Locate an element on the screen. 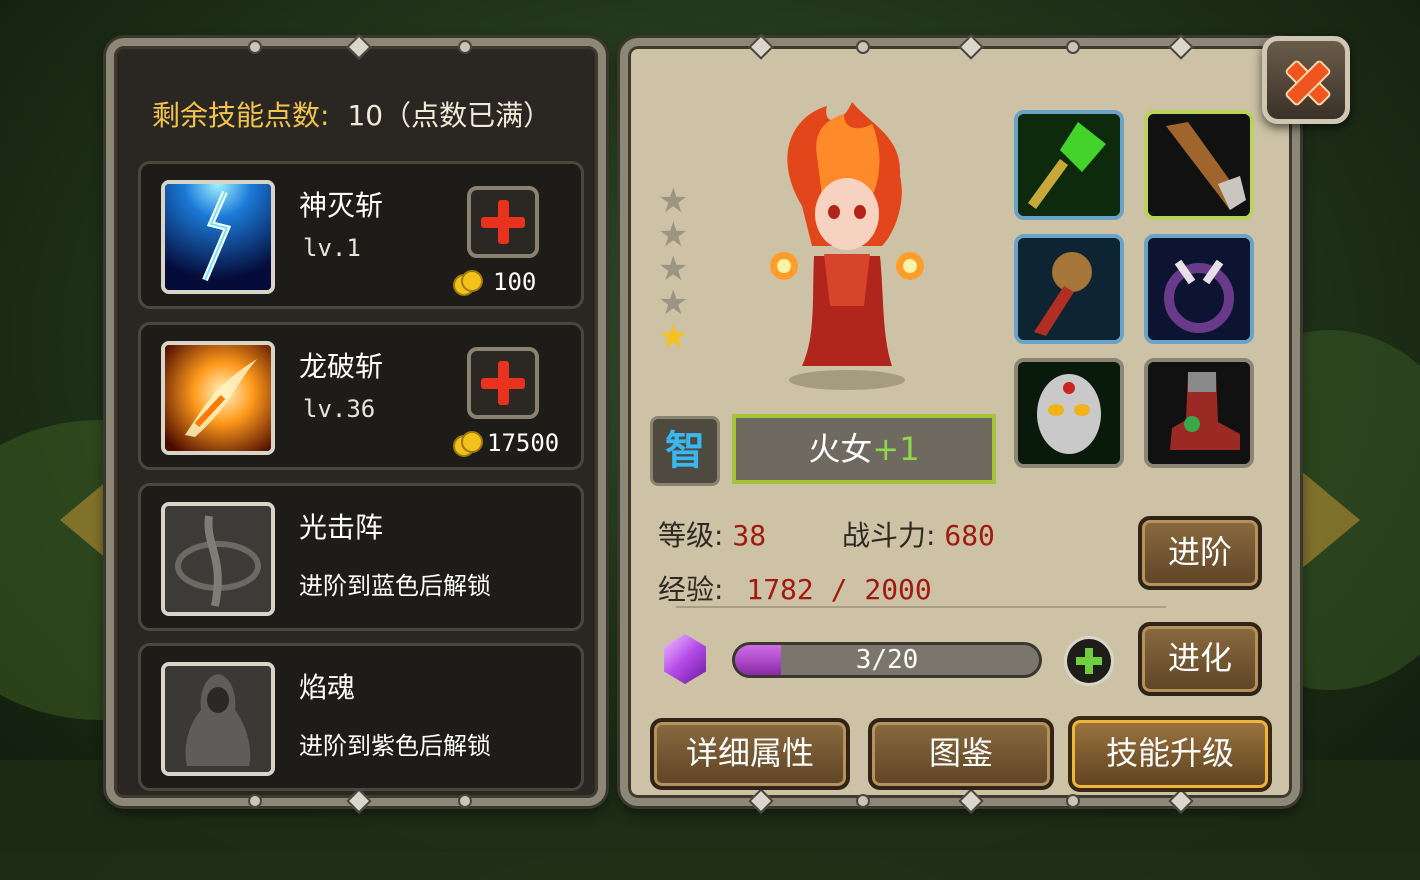  skill-card: 神灭斩 lv.1 100 is located at coordinates (361, 235).